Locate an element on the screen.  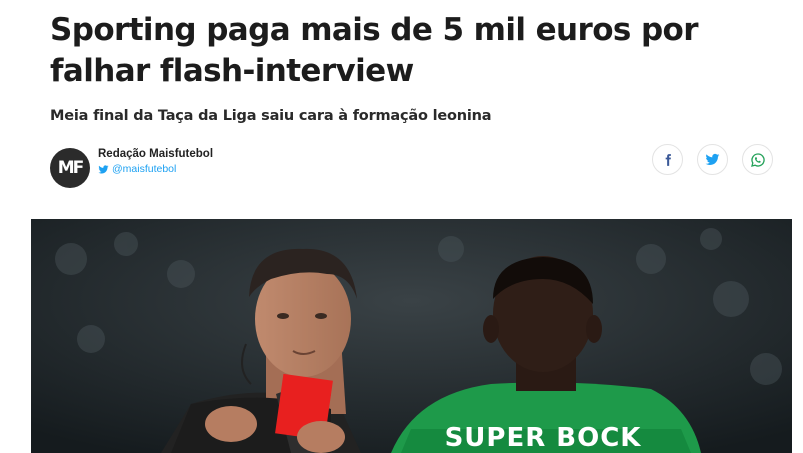
author-block: MF Redação Maisfutebol @maisfutebol is located at coordinates (131, 168).